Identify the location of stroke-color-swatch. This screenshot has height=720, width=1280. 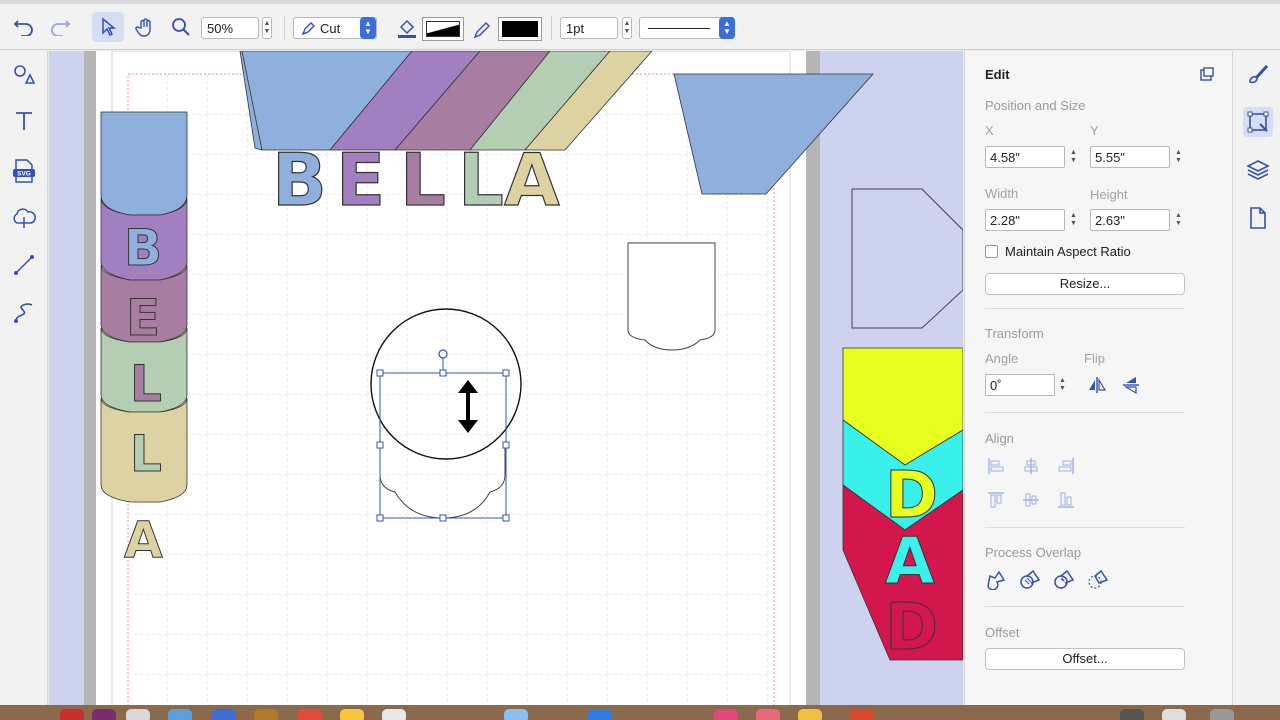
(520, 29).